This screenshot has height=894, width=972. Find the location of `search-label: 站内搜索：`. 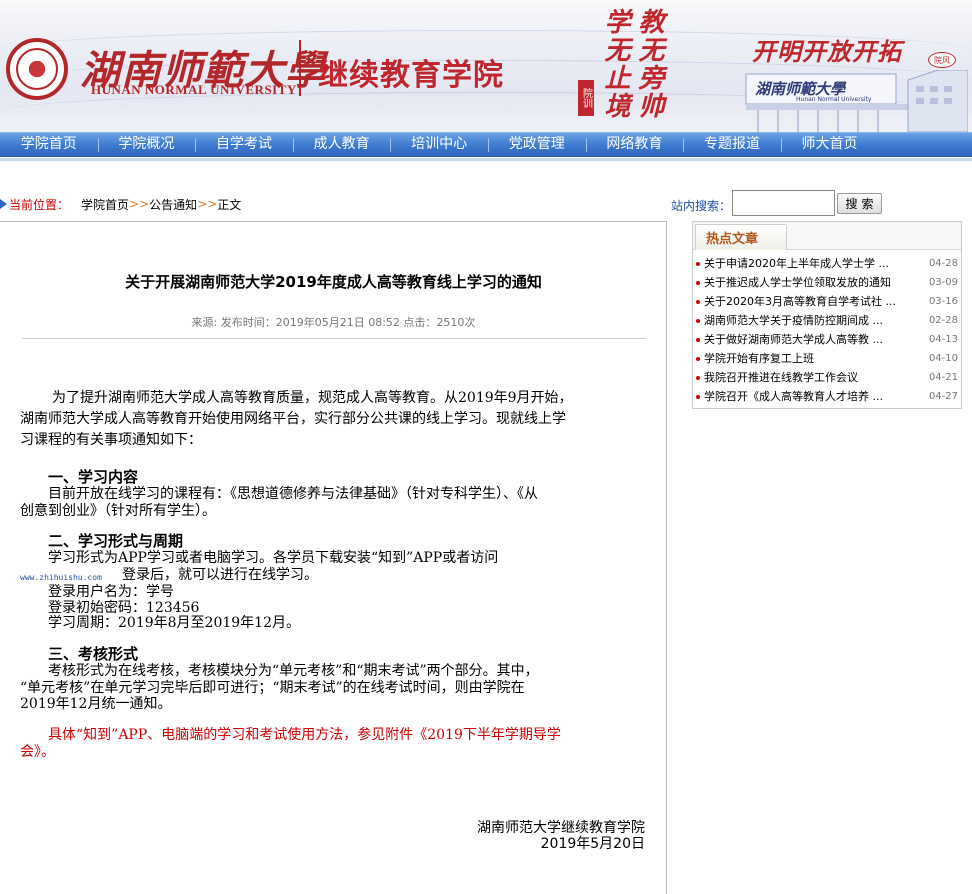

search-label: 站内搜索： is located at coordinates (701, 206).